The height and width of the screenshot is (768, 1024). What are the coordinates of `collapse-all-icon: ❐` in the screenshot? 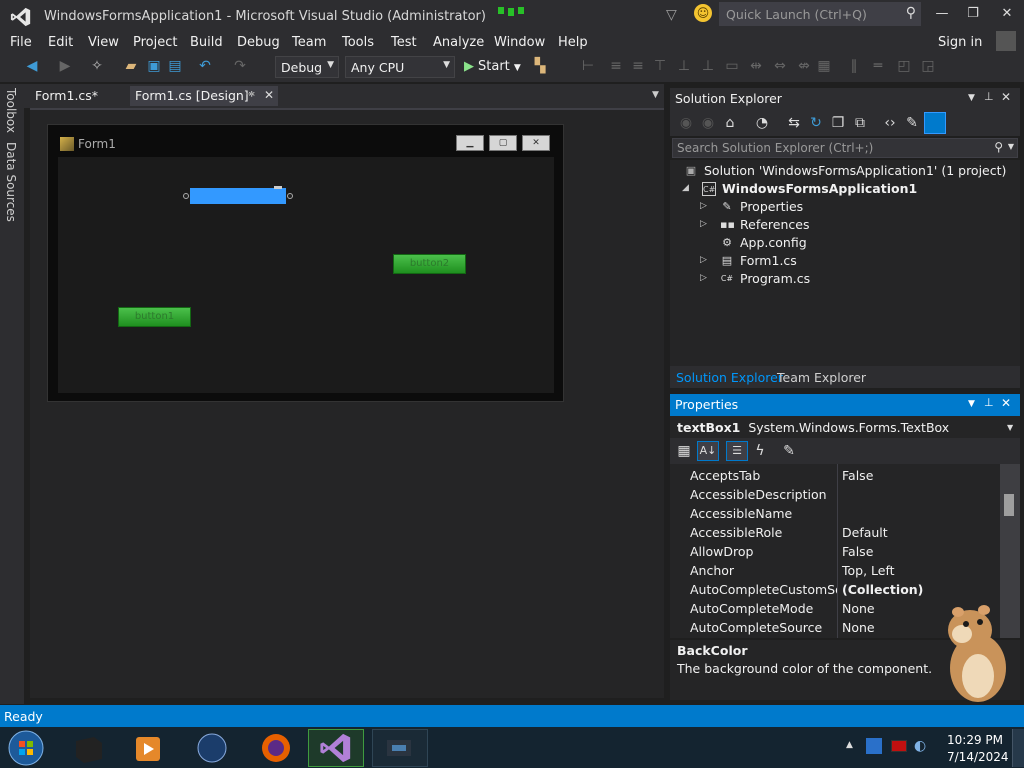 It's located at (838, 123).